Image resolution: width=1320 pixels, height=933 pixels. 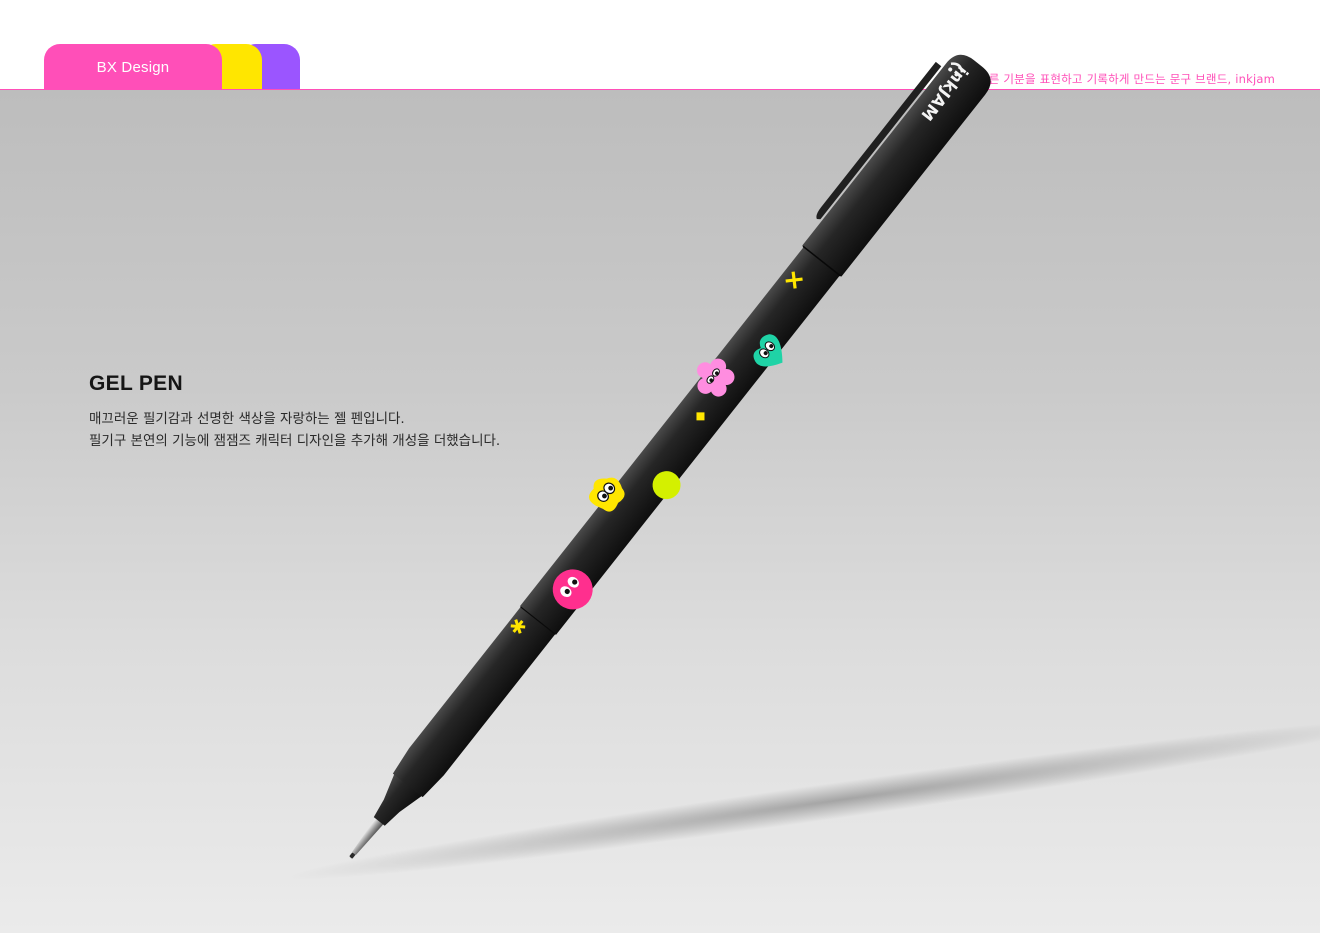 I want to click on yellow-square-dot, so click(x=700, y=416).